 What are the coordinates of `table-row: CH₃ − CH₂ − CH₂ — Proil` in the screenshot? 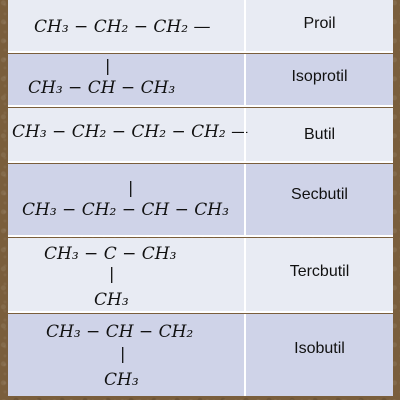 It's located at (200, 26).